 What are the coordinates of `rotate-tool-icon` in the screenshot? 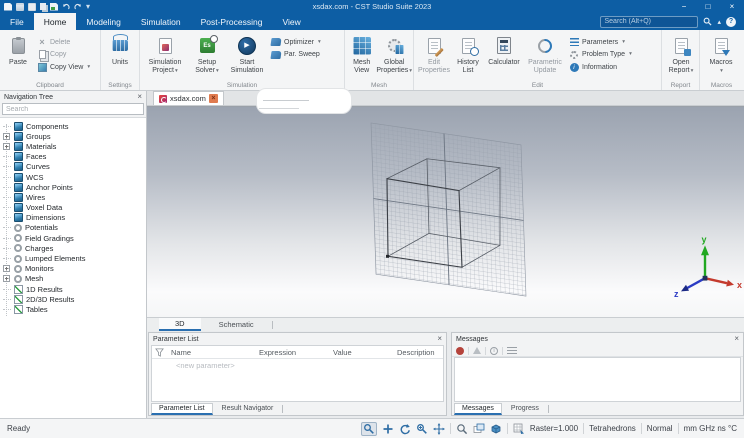 It's located at (405, 429).